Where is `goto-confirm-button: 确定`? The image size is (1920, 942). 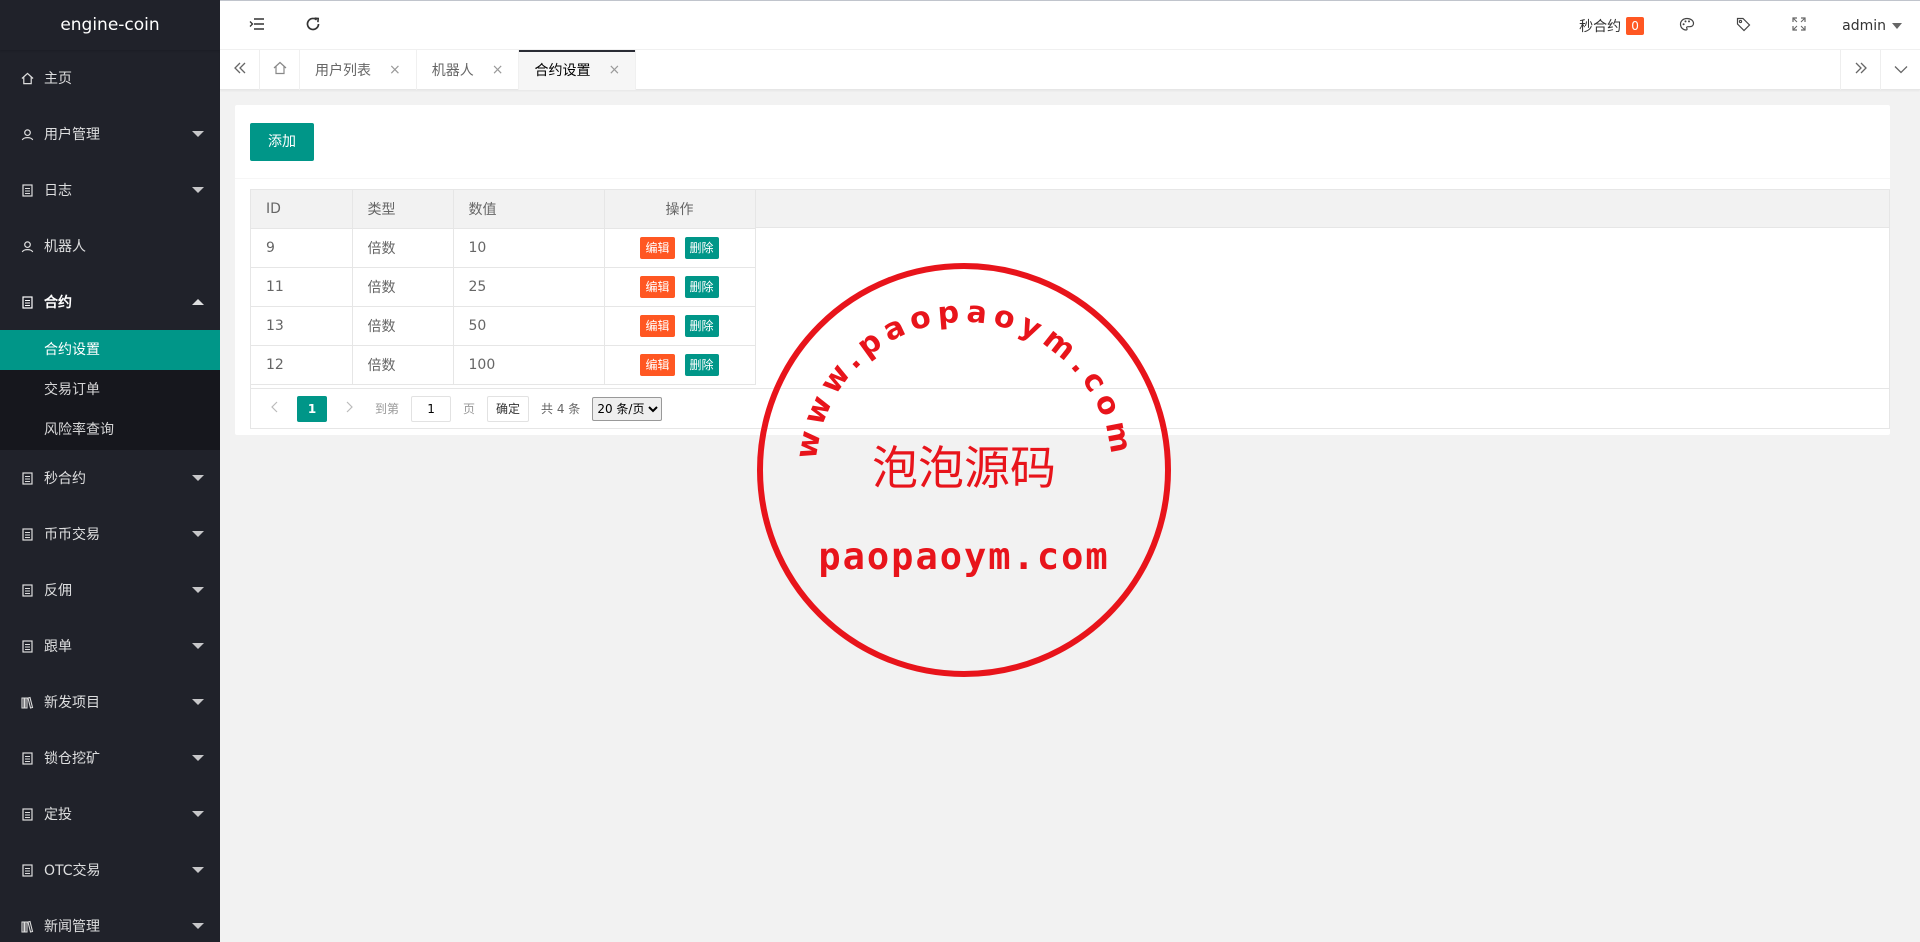 goto-confirm-button: 确定 is located at coordinates (508, 408).